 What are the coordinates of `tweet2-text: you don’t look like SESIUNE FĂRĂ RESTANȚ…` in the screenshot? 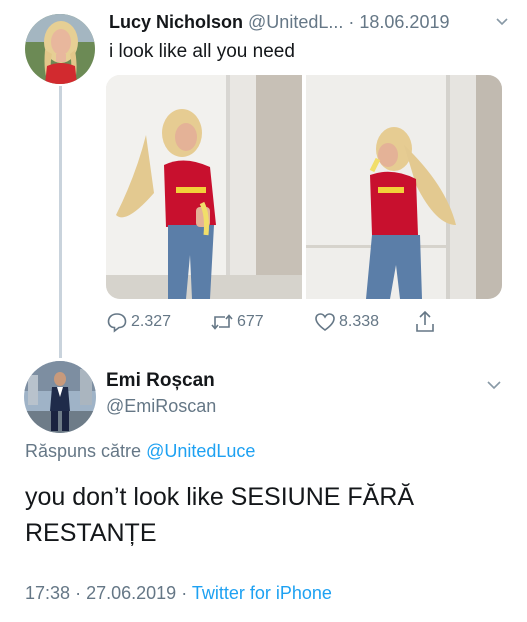 It's located at (220, 515).